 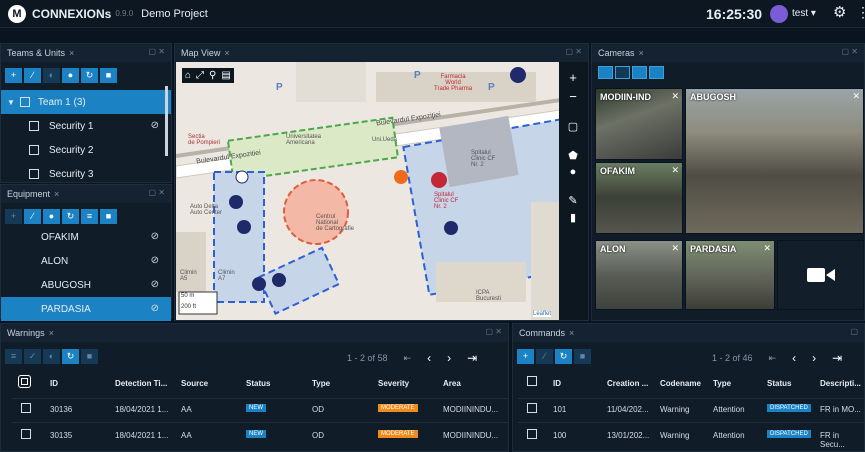 I want to click on column-header-codename: Codename, so click(x=680, y=383).